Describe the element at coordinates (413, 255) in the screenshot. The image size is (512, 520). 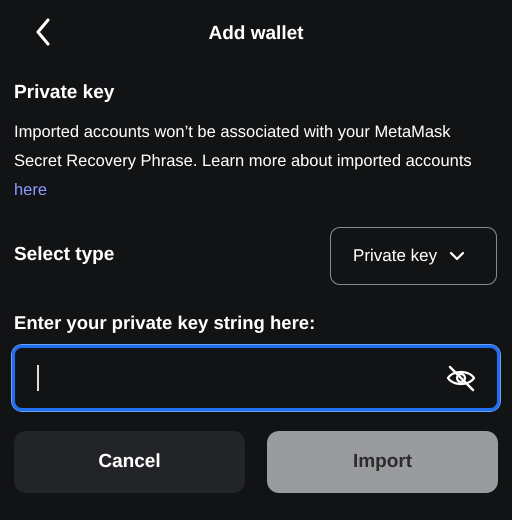
I see `type-dropdown: Private key` at that location.